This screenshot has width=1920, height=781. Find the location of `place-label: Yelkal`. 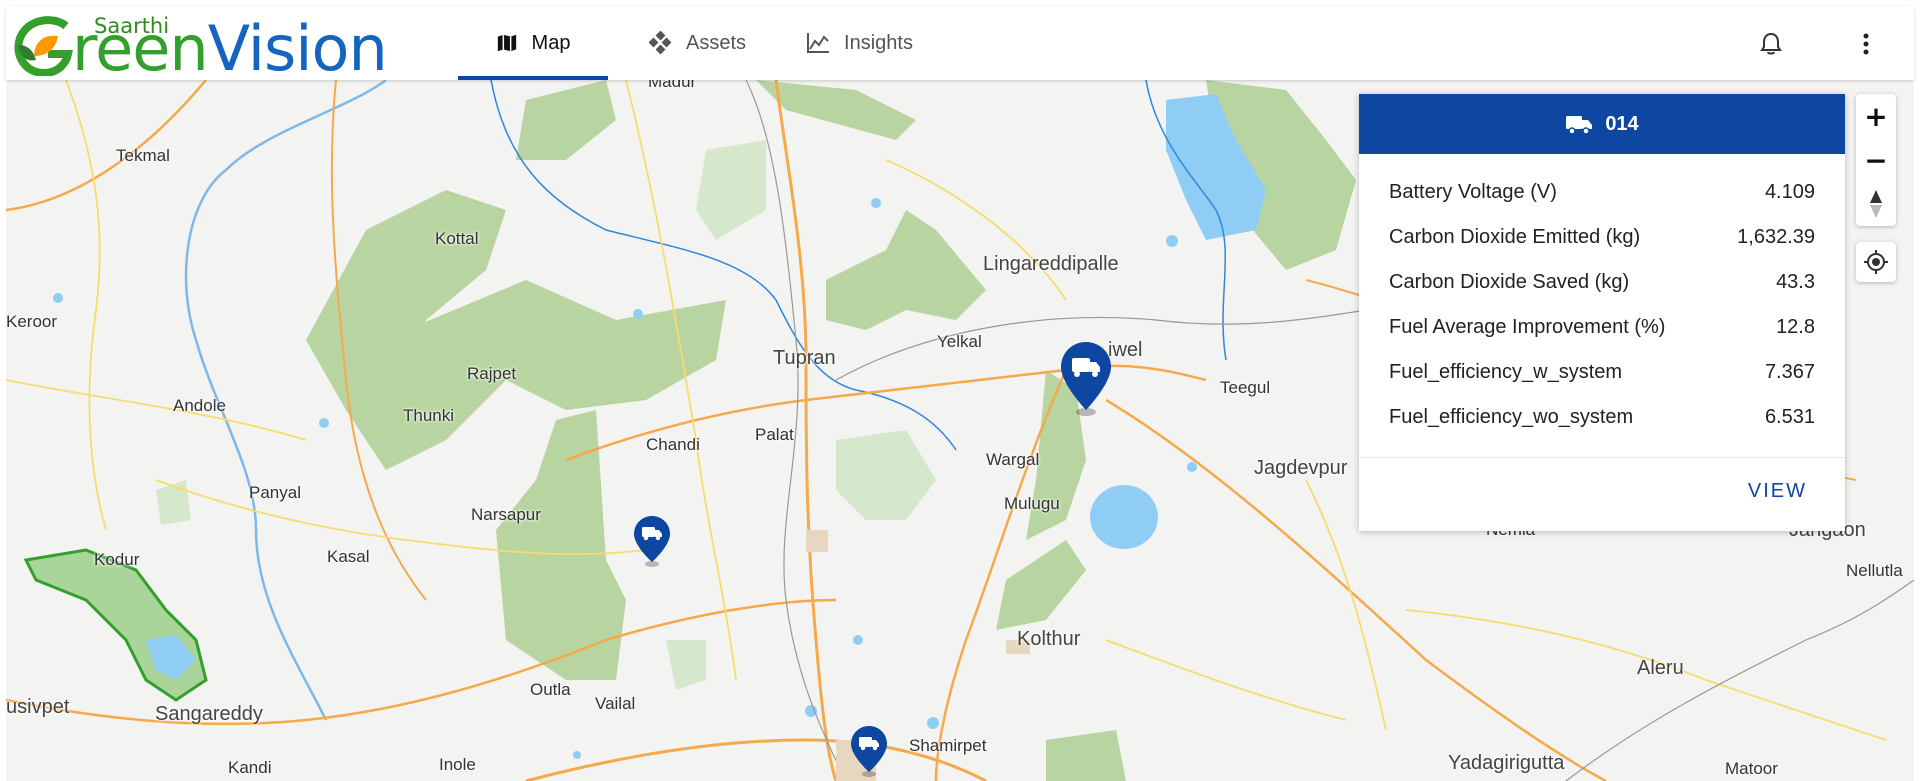

place-label: Yelkal is located at coordinates (959, 341).